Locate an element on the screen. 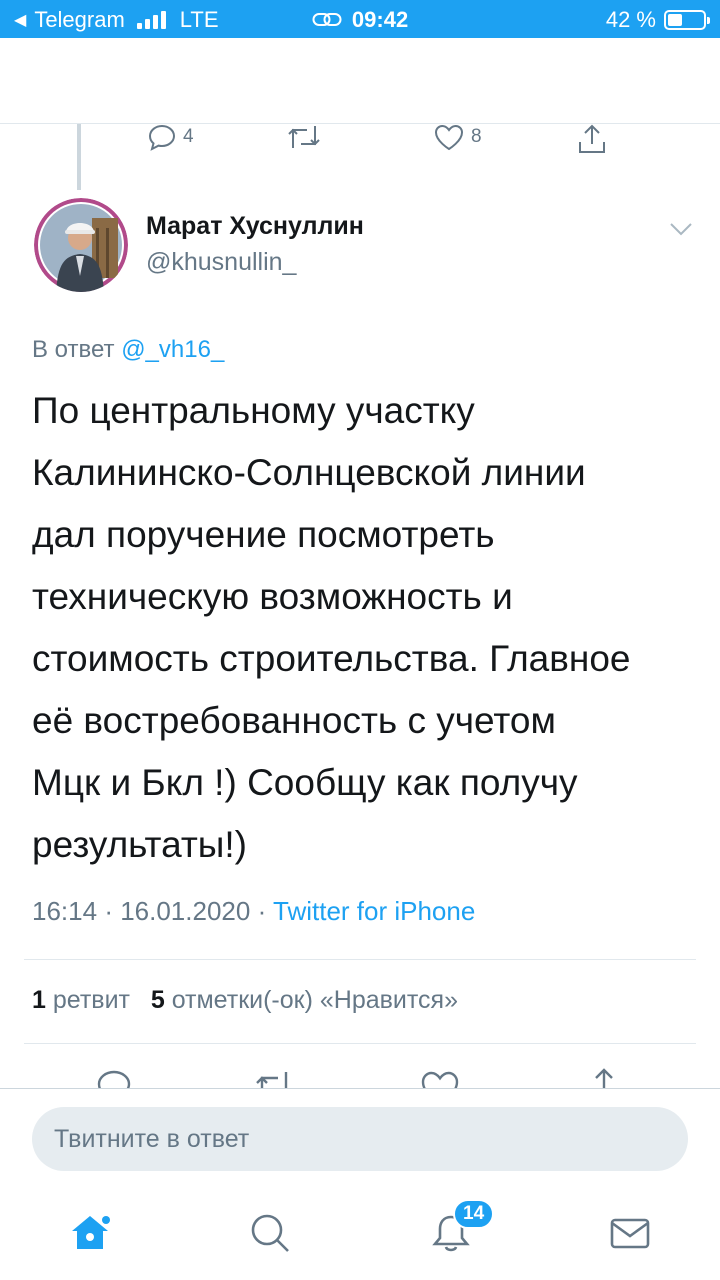 Image resolution: width=720 pixels, height=1280 pixels. likes-stat: 5 отметки(-ок) «Нравится» is located at coordinates (304, 1000).